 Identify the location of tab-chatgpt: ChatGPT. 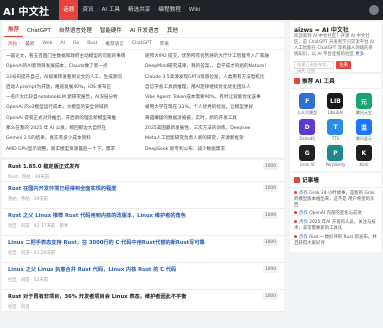
(39, 32).